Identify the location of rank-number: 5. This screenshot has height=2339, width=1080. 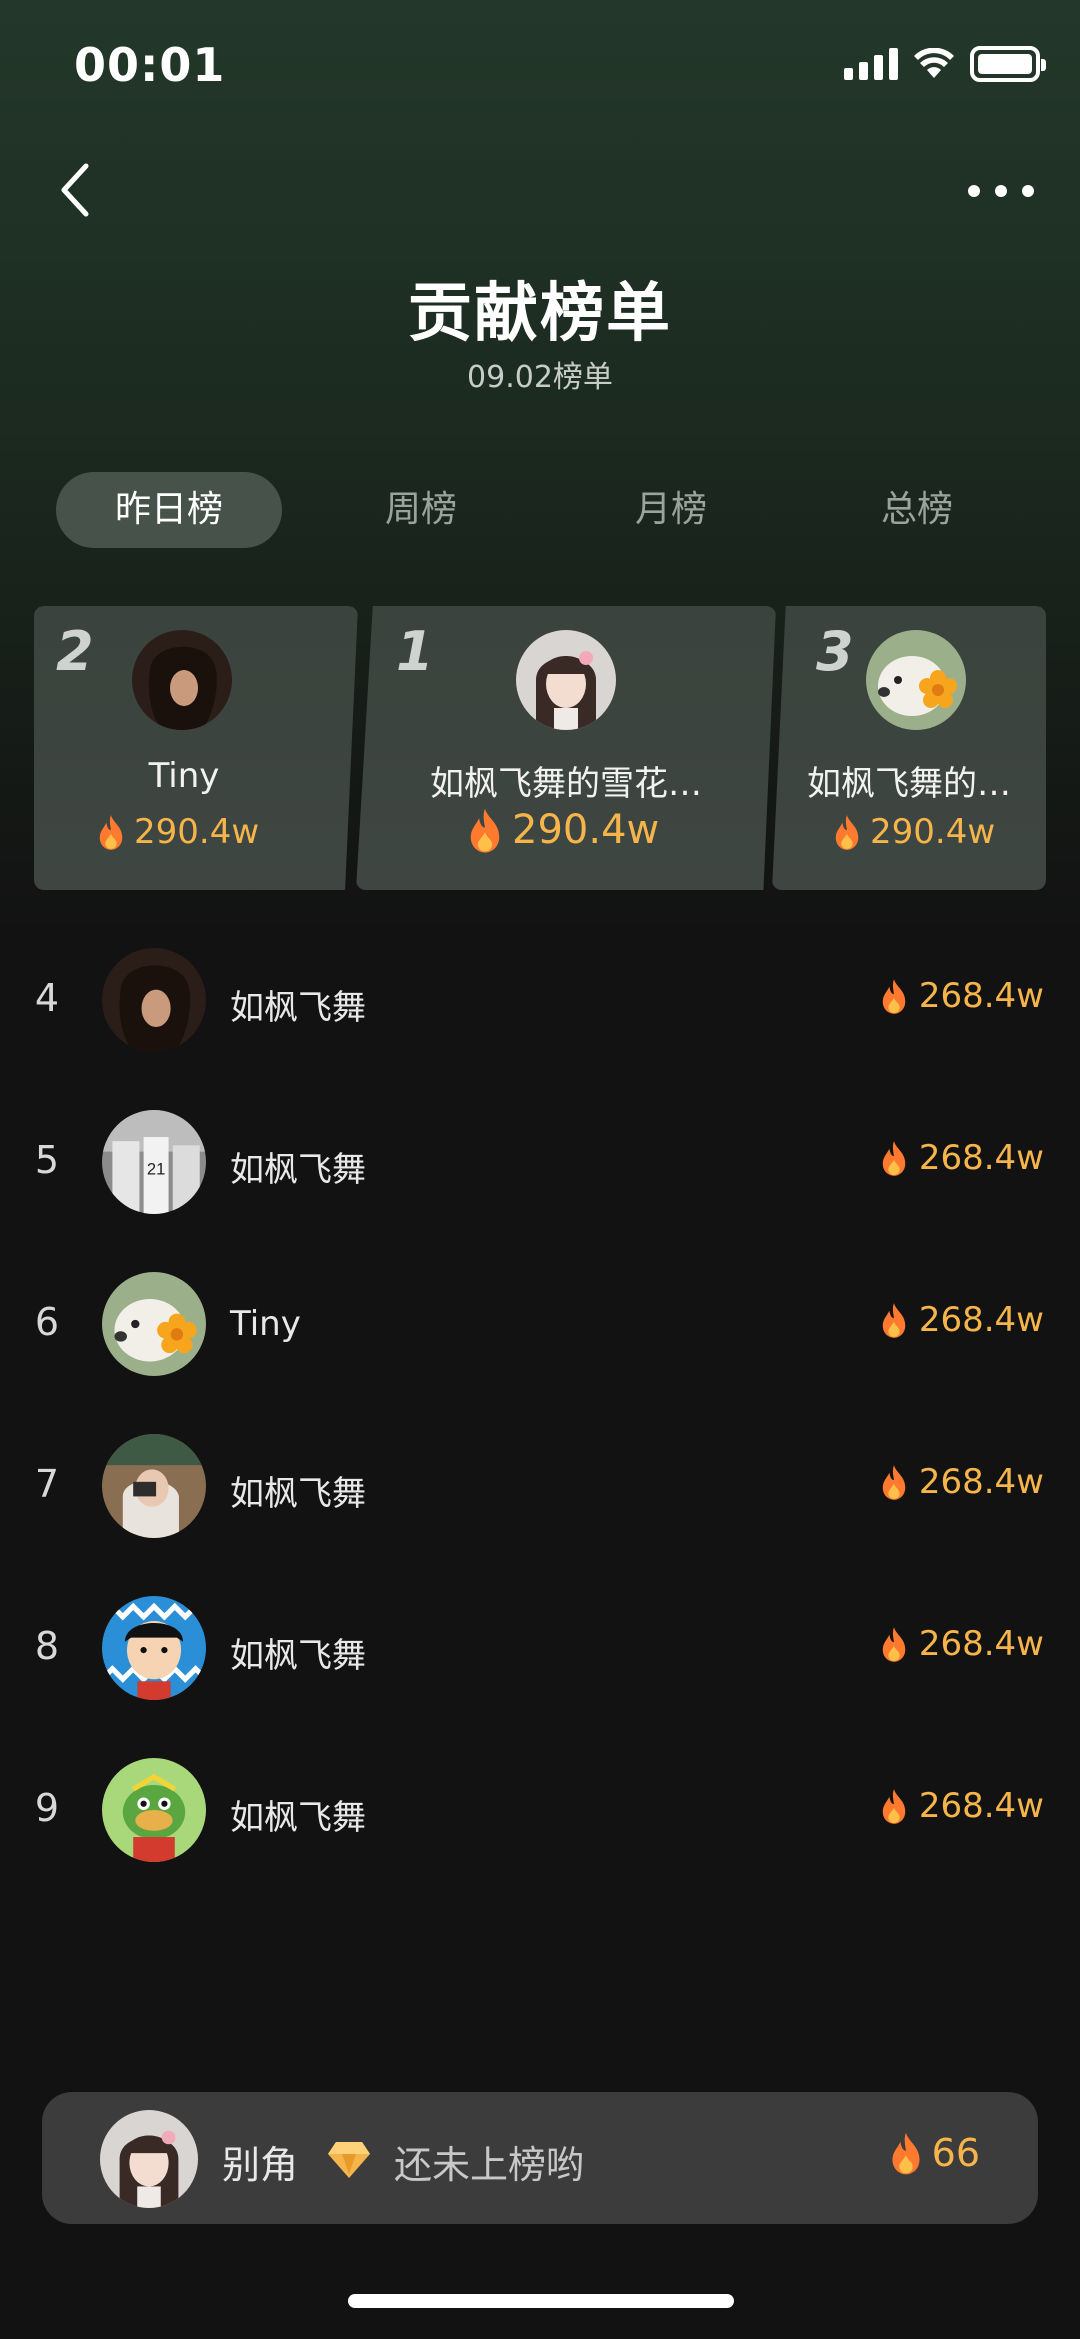
(47, 1160).